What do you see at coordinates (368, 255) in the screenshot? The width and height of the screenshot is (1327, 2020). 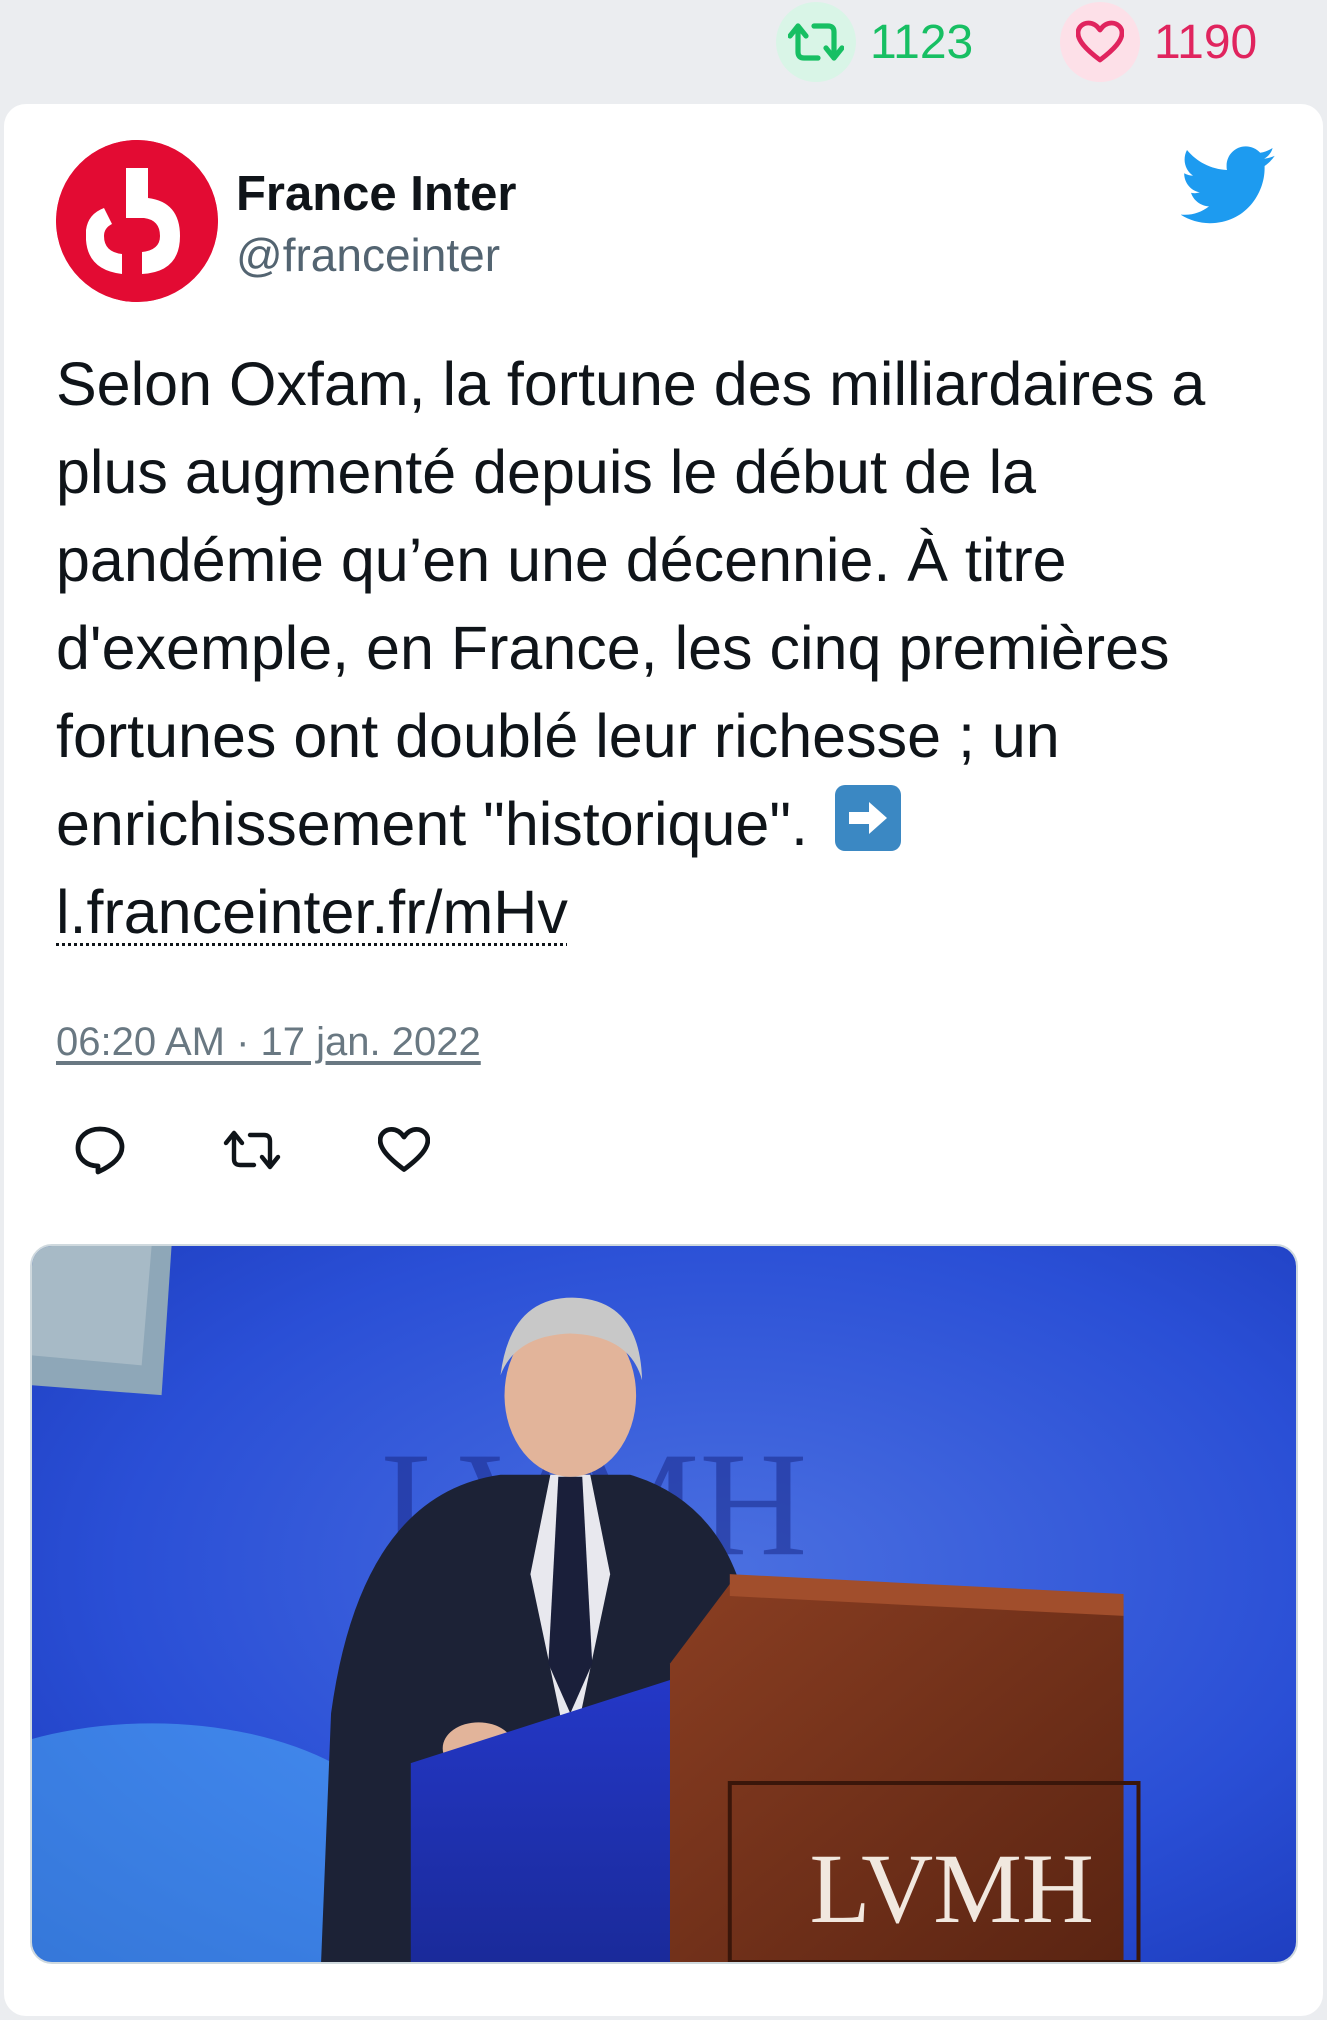 I see `author-handle: @franceinter` at bounding box center [368, 255].